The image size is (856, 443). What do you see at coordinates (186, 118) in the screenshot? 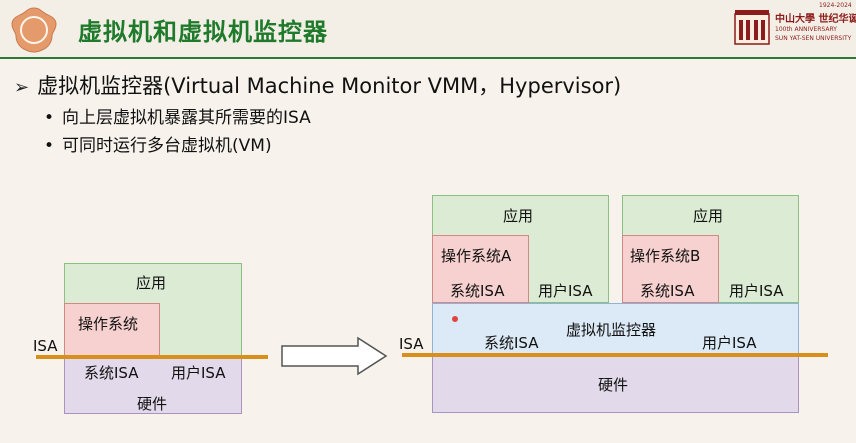
I see `sub-bullet-text: 向上层虚拟机暴露其所需要的ISA` at bounding box center [186, 118].